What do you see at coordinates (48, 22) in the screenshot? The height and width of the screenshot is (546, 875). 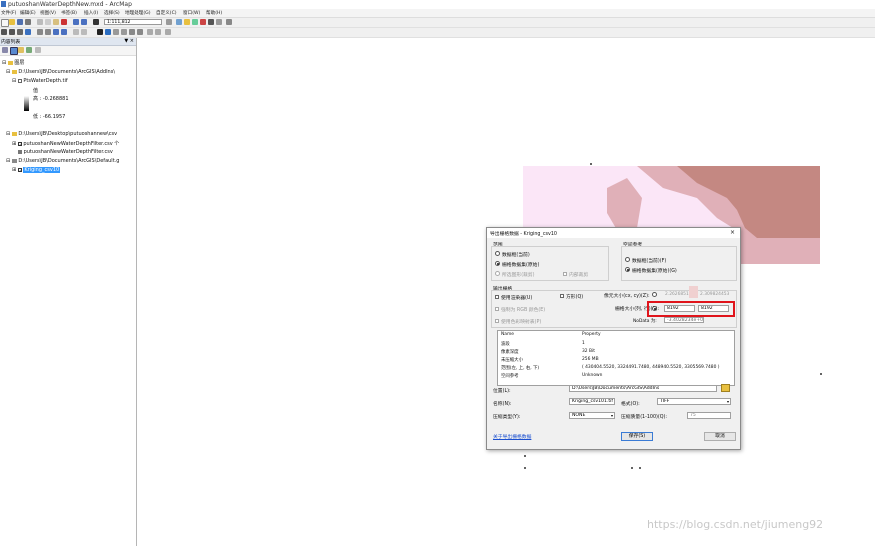 I see `copy-icon` at bounding box center [48, 22].